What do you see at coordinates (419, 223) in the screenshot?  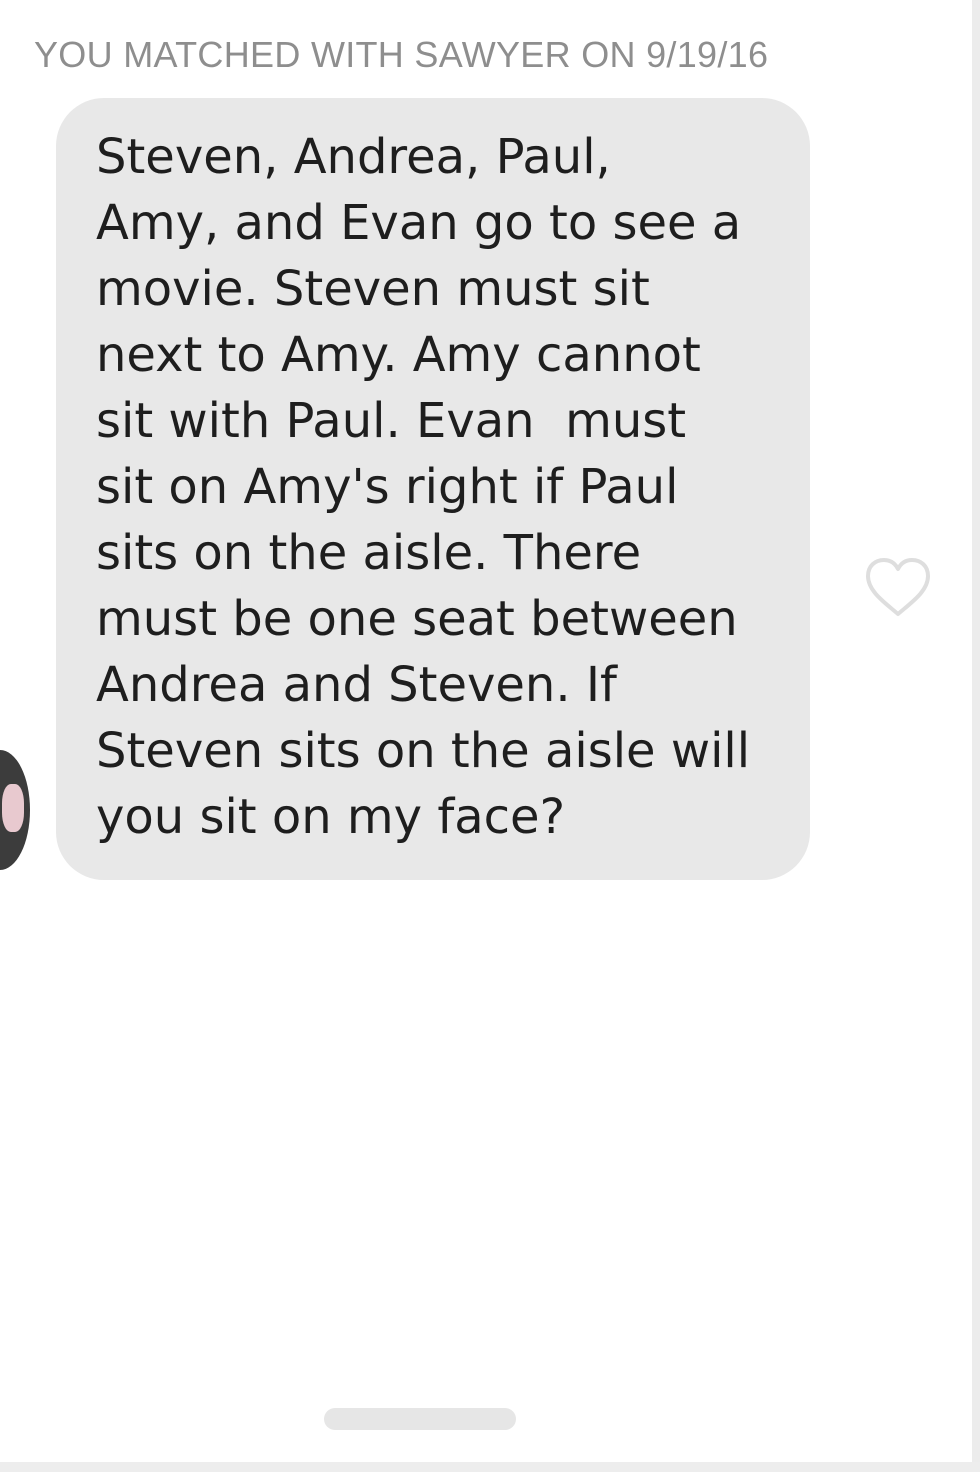 I see `message-line: Amy, and Evan go to see a` at bounding box center [419, 223].